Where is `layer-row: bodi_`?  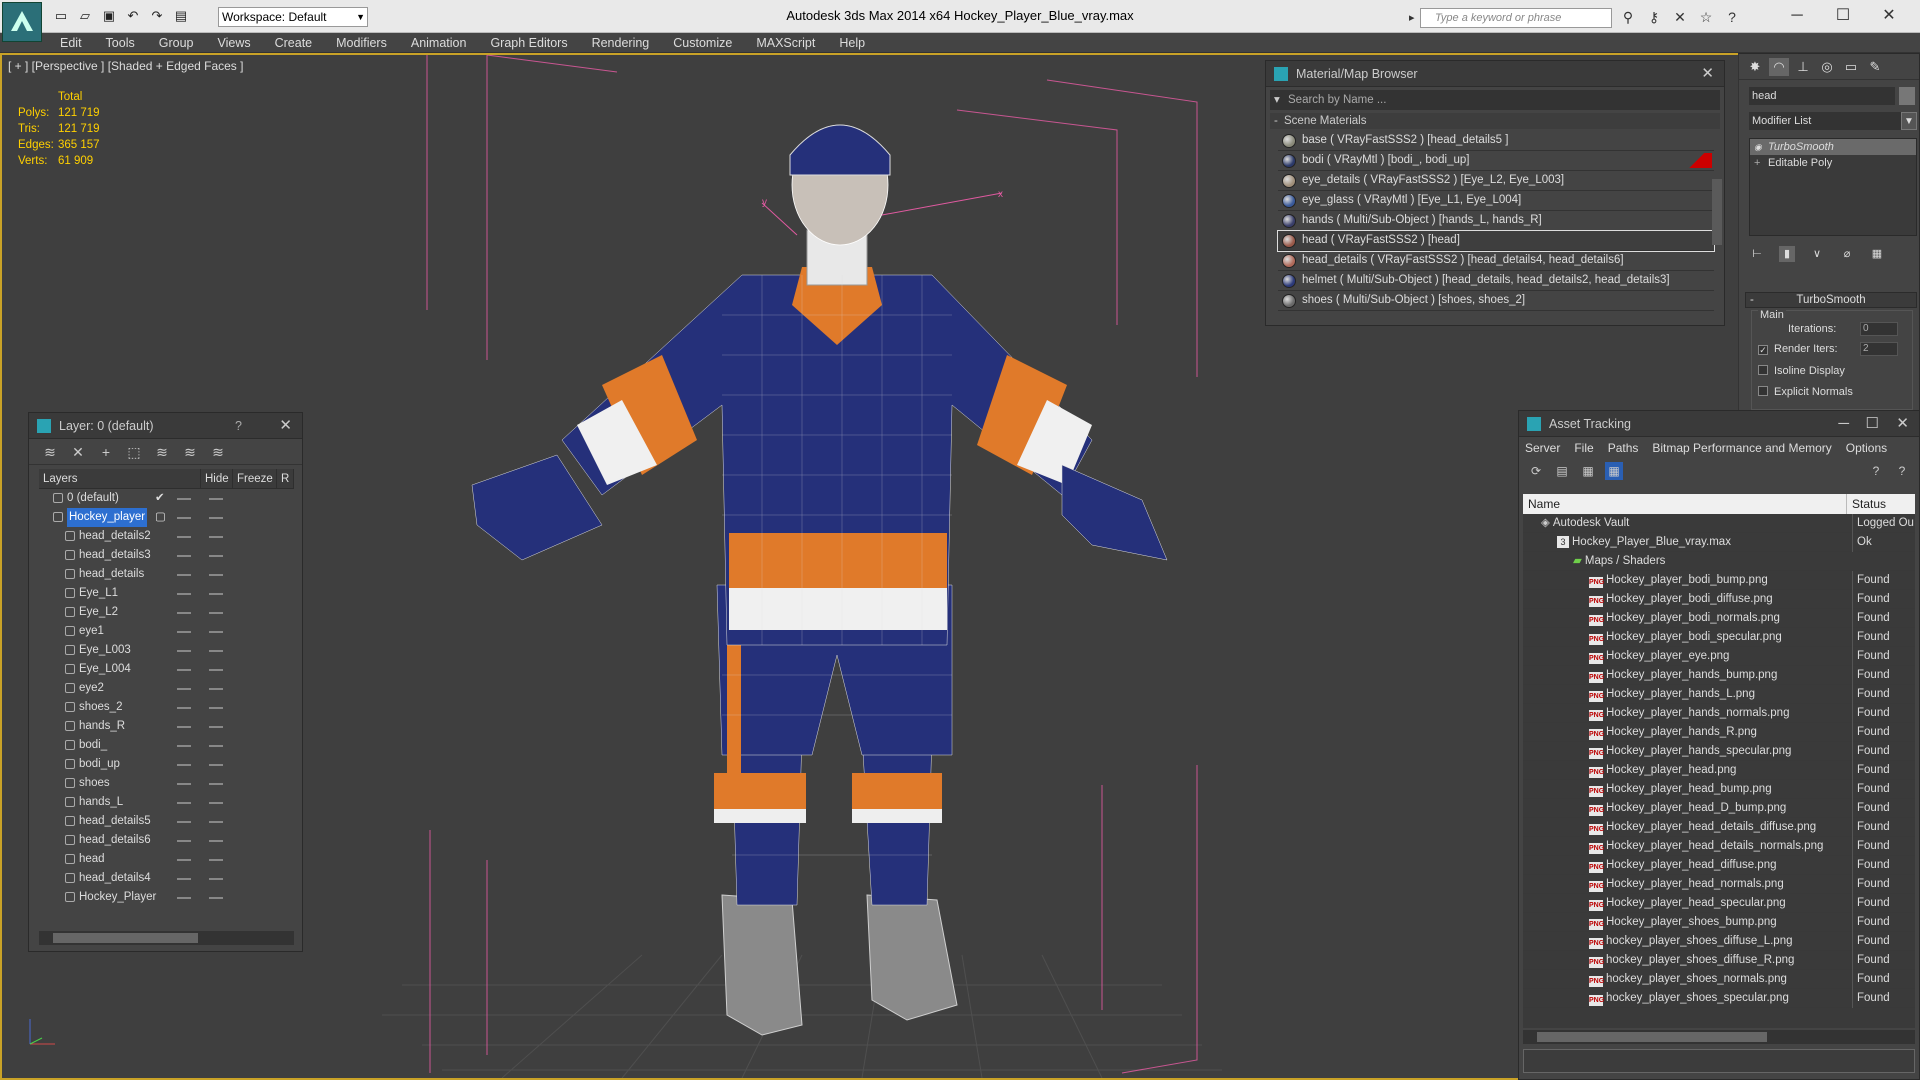 layer-row: bodi_ is located at coordinates (166, 745).